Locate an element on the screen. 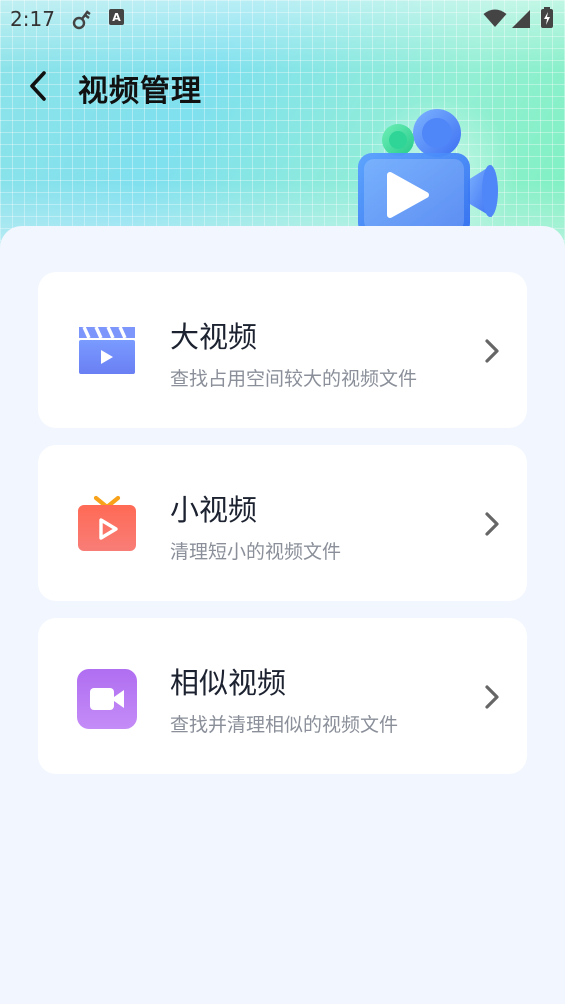  similar-video-card: 相似视频 查找并清理相似的视频文件 is located at coordinates (282, 696).